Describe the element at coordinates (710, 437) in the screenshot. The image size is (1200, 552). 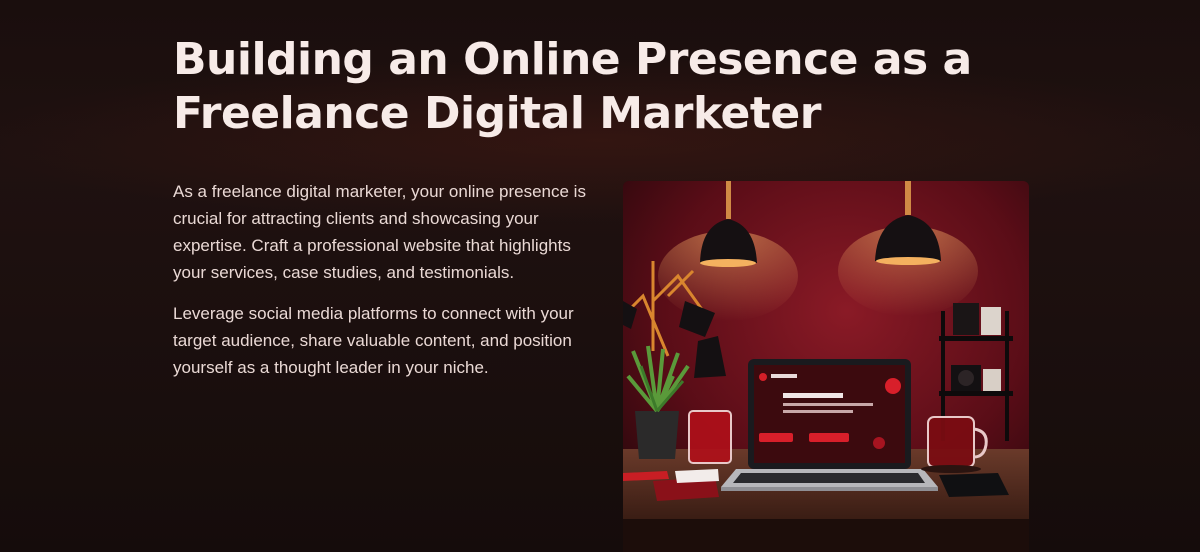
I see `glass-cup-left-icon` at that location.